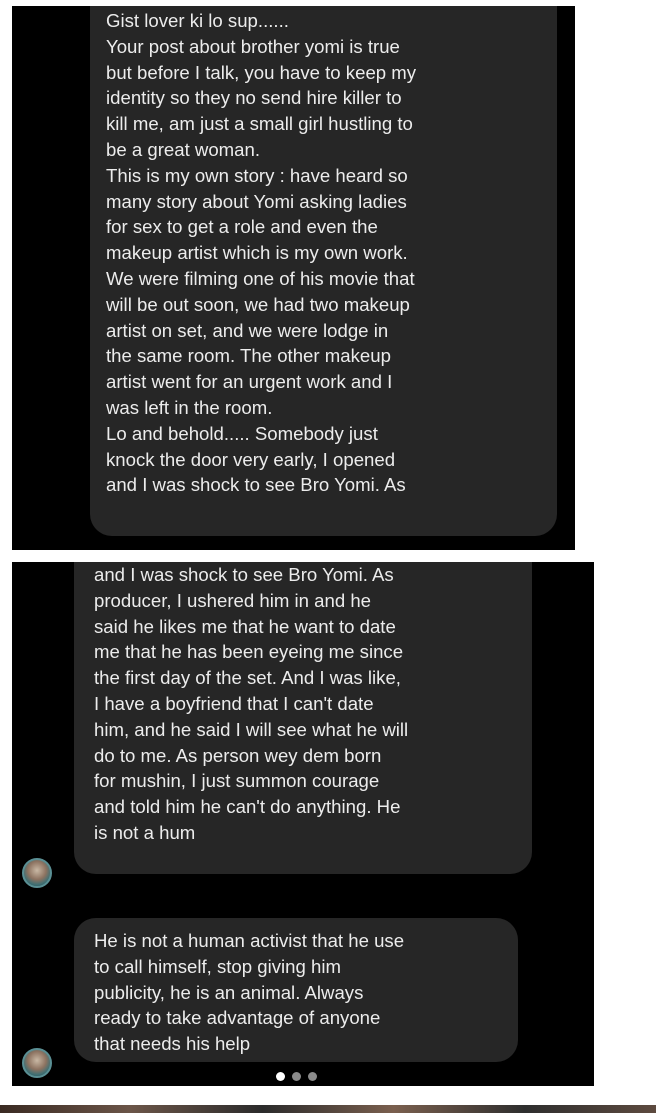 Image resolution: width=656 pixels, height=1113 pixels. I want to click on message-line: me that he has been eyeing me since, so click(249, 652).